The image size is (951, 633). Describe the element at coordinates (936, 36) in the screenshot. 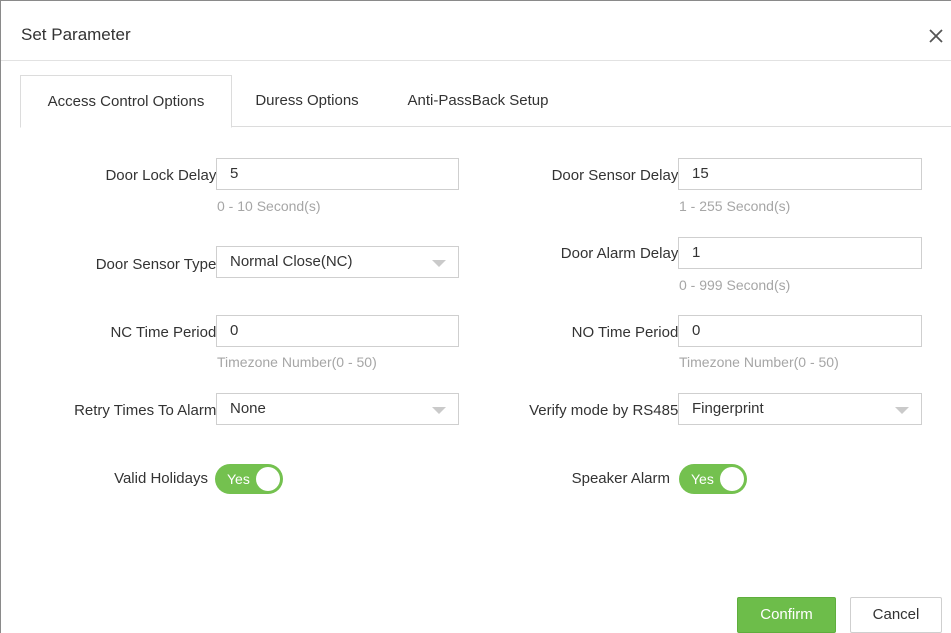

I see `close-icon` at that location.